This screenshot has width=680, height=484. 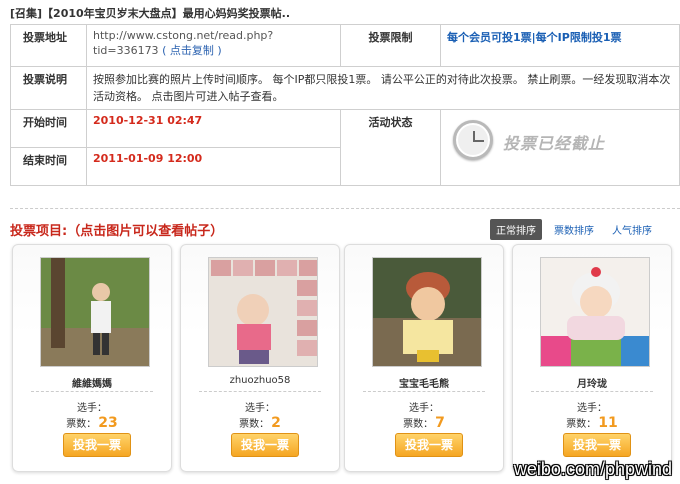 I want to click on sort-votes: 票数排序, so click(x=574, y=229).